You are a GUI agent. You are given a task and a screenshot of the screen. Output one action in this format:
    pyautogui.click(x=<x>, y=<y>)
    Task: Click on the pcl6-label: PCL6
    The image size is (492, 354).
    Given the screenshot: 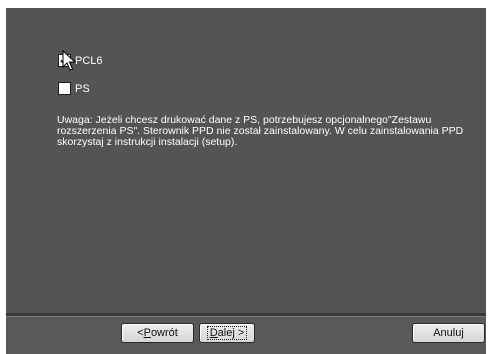 What is the action you would take?
    pyautogui.click(x=89, y=60)
    